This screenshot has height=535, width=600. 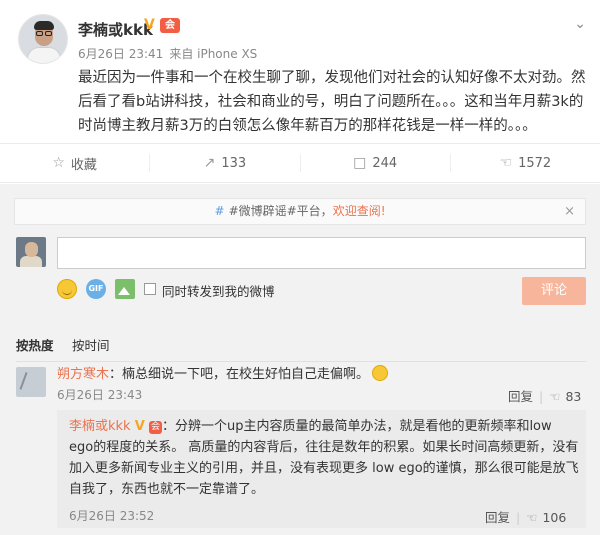 I want to click on like-count: 1572, so click(x=535, y=163).